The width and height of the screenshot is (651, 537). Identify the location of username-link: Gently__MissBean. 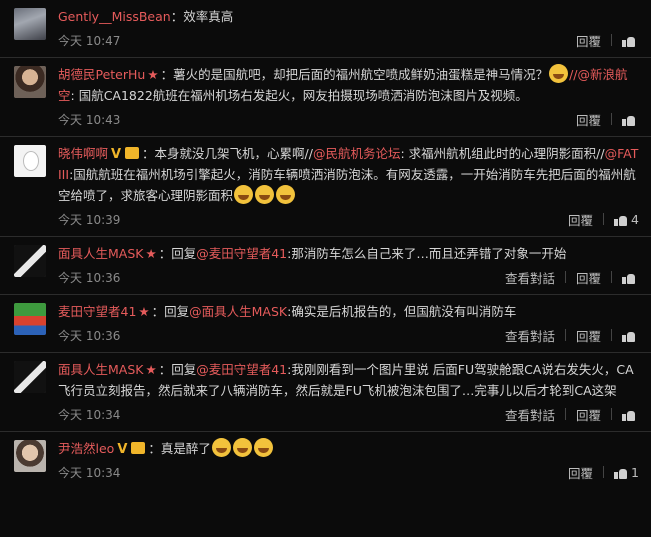
(114, 16).